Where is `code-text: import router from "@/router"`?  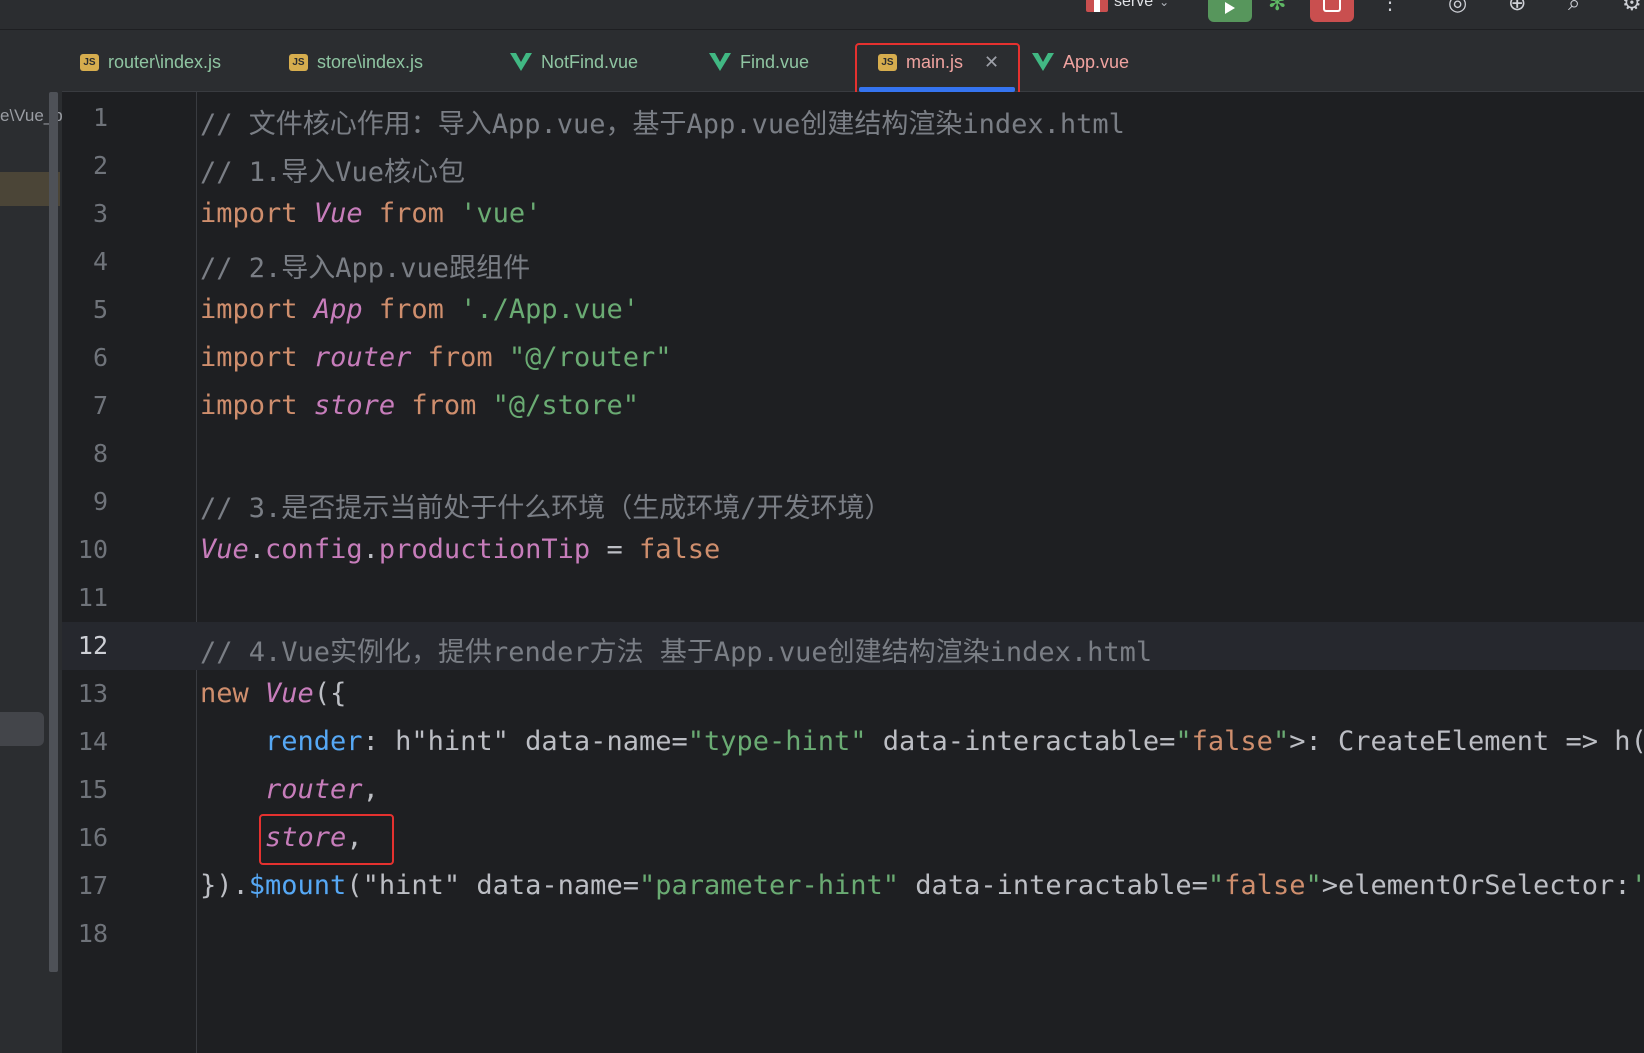 code-text: import router from "@/router" is located at coordinates (436, 357).